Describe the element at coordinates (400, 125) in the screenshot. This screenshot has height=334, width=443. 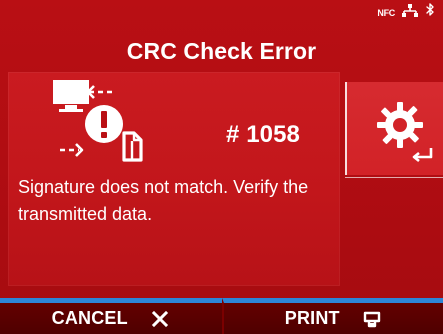
I see `gear-icon` at that location.